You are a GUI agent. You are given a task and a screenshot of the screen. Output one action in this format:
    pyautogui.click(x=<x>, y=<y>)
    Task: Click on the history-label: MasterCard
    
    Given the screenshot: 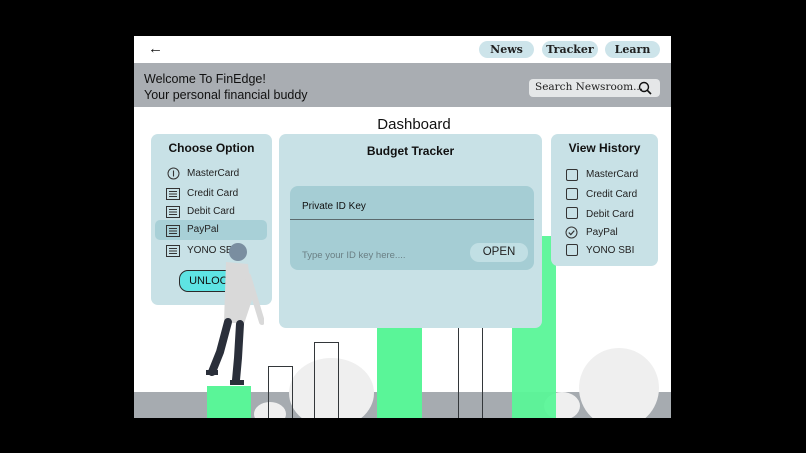 What is the action you would take?
    pyautogui.click(x=612, y=174)
    